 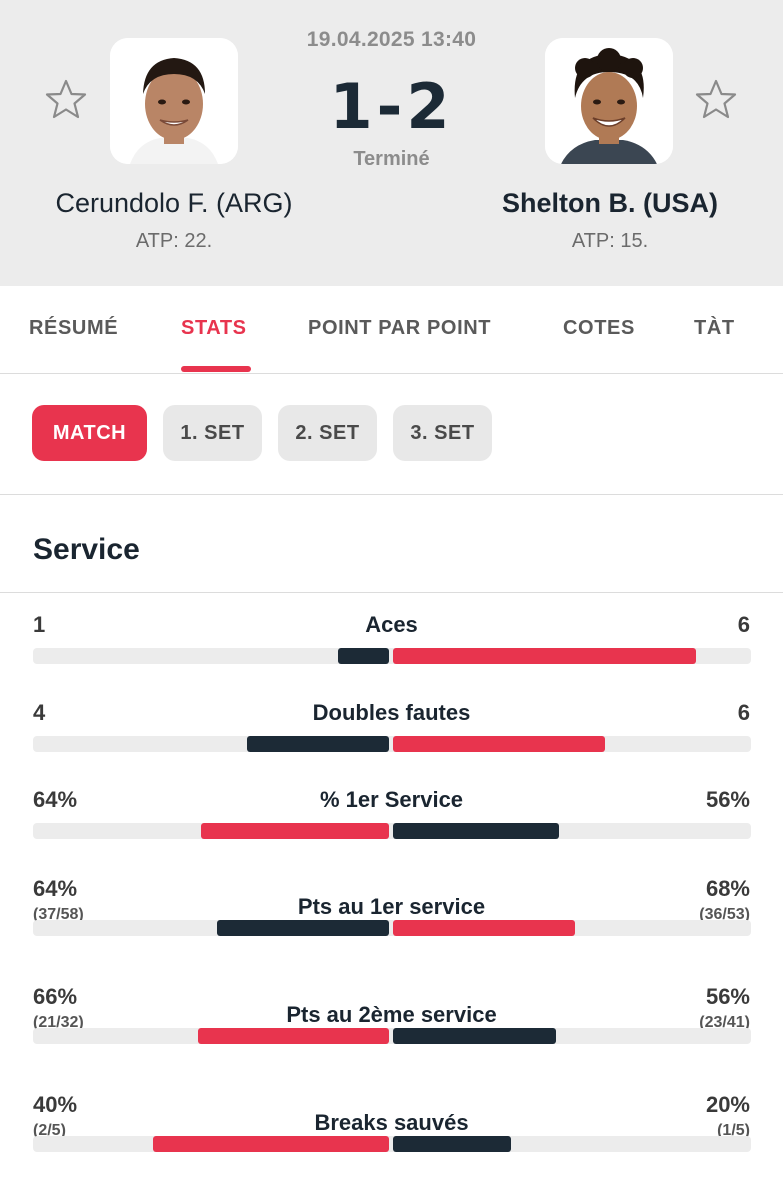 I want to click on stat-row: 64% 68% (37/58) (36/53) Pts au 1er service, so click(x=391, y=926).